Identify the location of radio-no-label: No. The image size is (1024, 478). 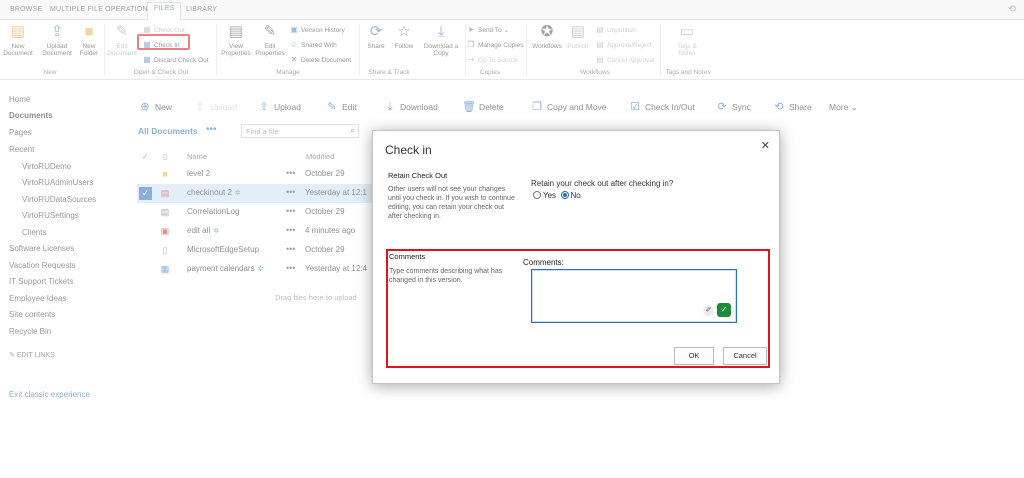
(575, 195).